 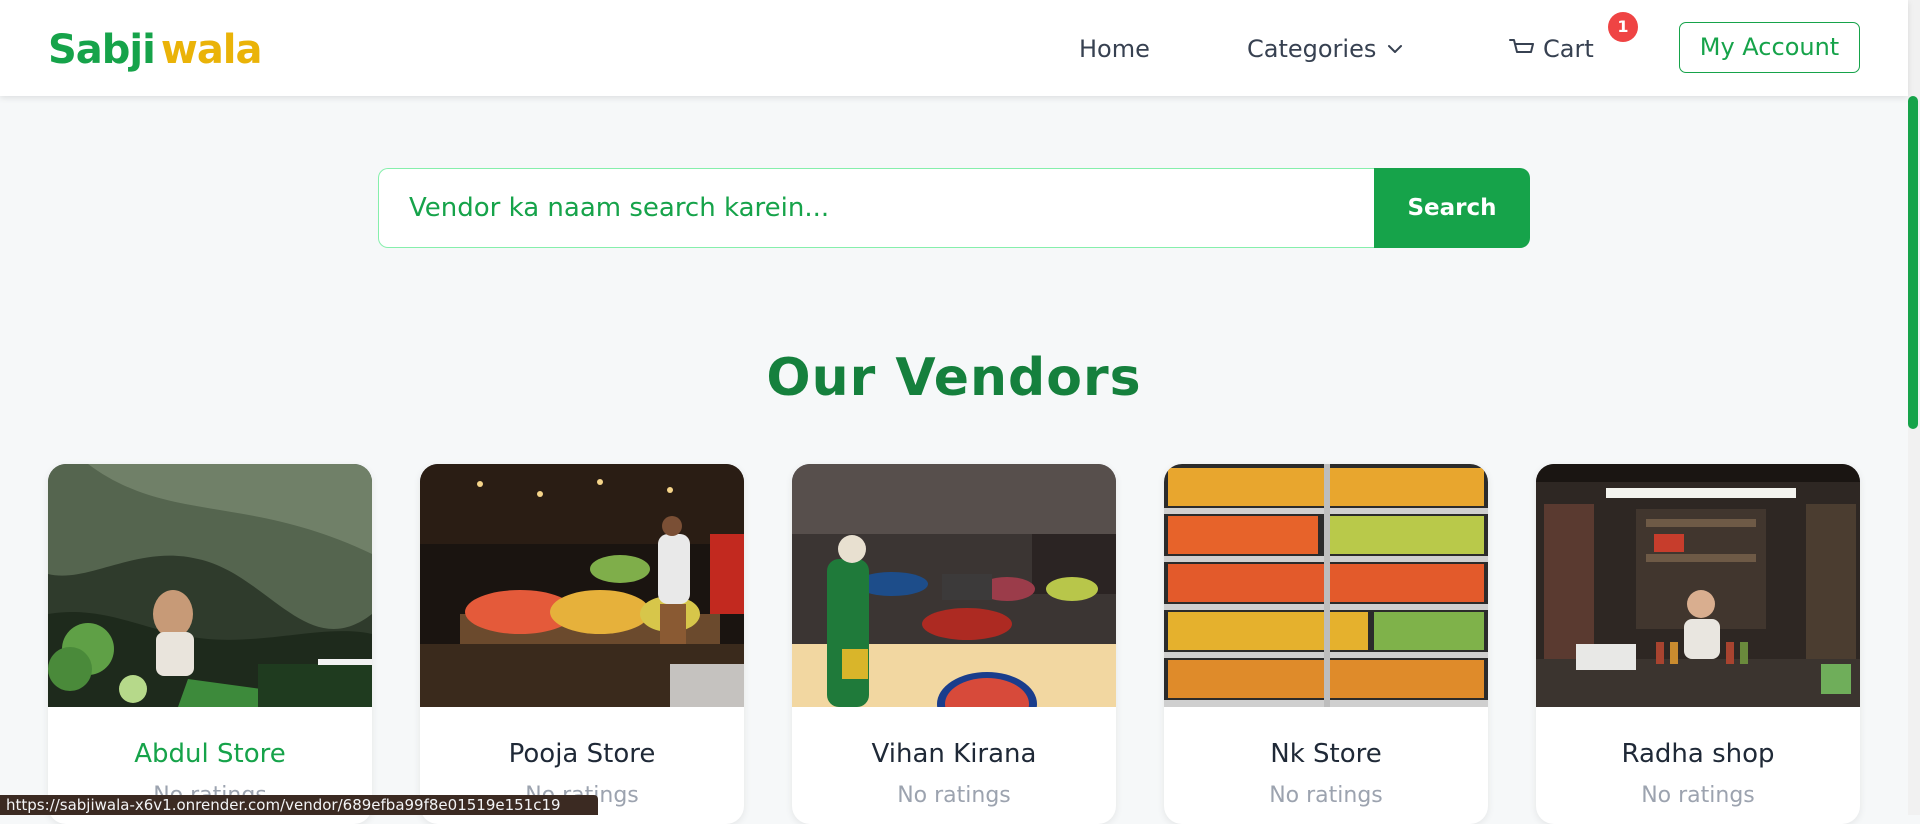 I want to click on search-button: Search, so click(x=1452, y=208).